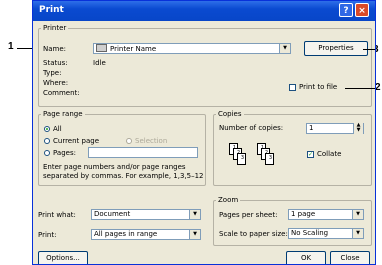  What do you see at coordinates (311, 128) in the screenshot?
I see `copies-value: 1` at bounding box center [311, 128].